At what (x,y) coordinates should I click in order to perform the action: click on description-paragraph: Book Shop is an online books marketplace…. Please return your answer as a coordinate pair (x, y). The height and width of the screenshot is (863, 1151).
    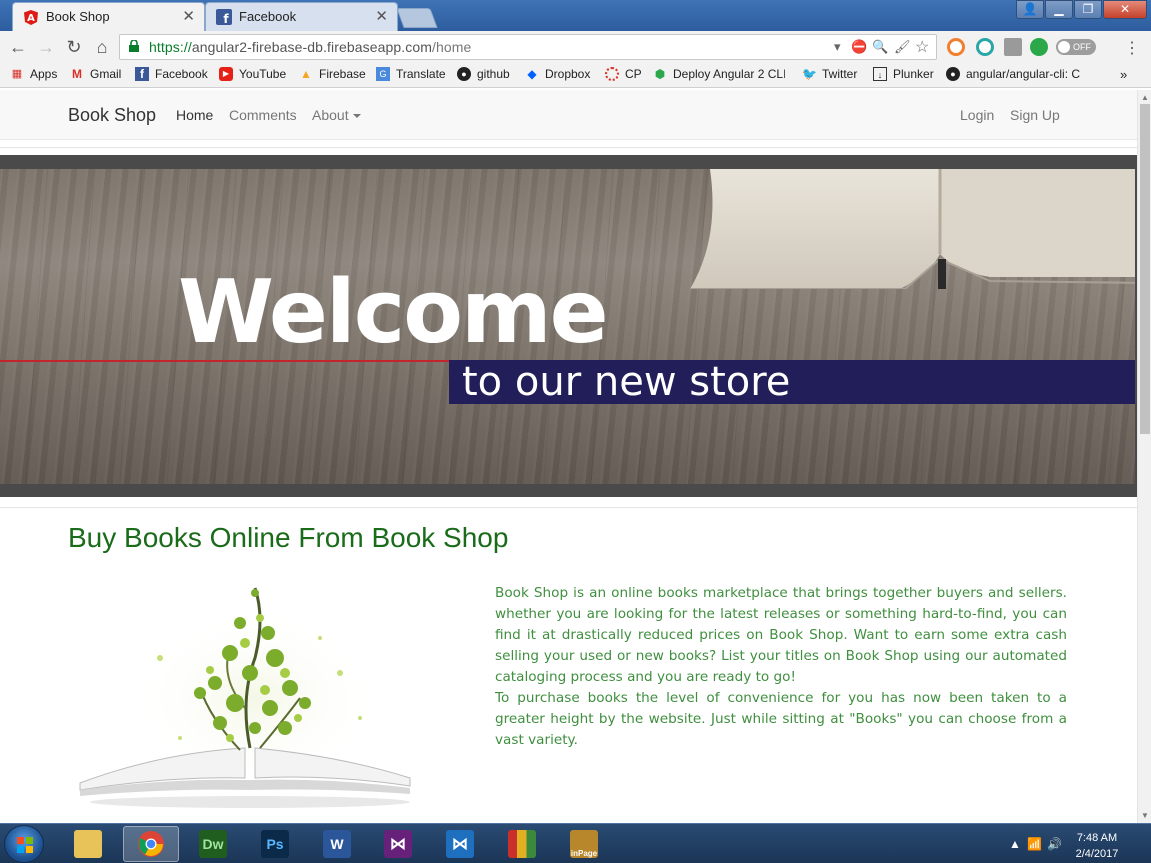
    Looking at the image, I should click on (781, 635).